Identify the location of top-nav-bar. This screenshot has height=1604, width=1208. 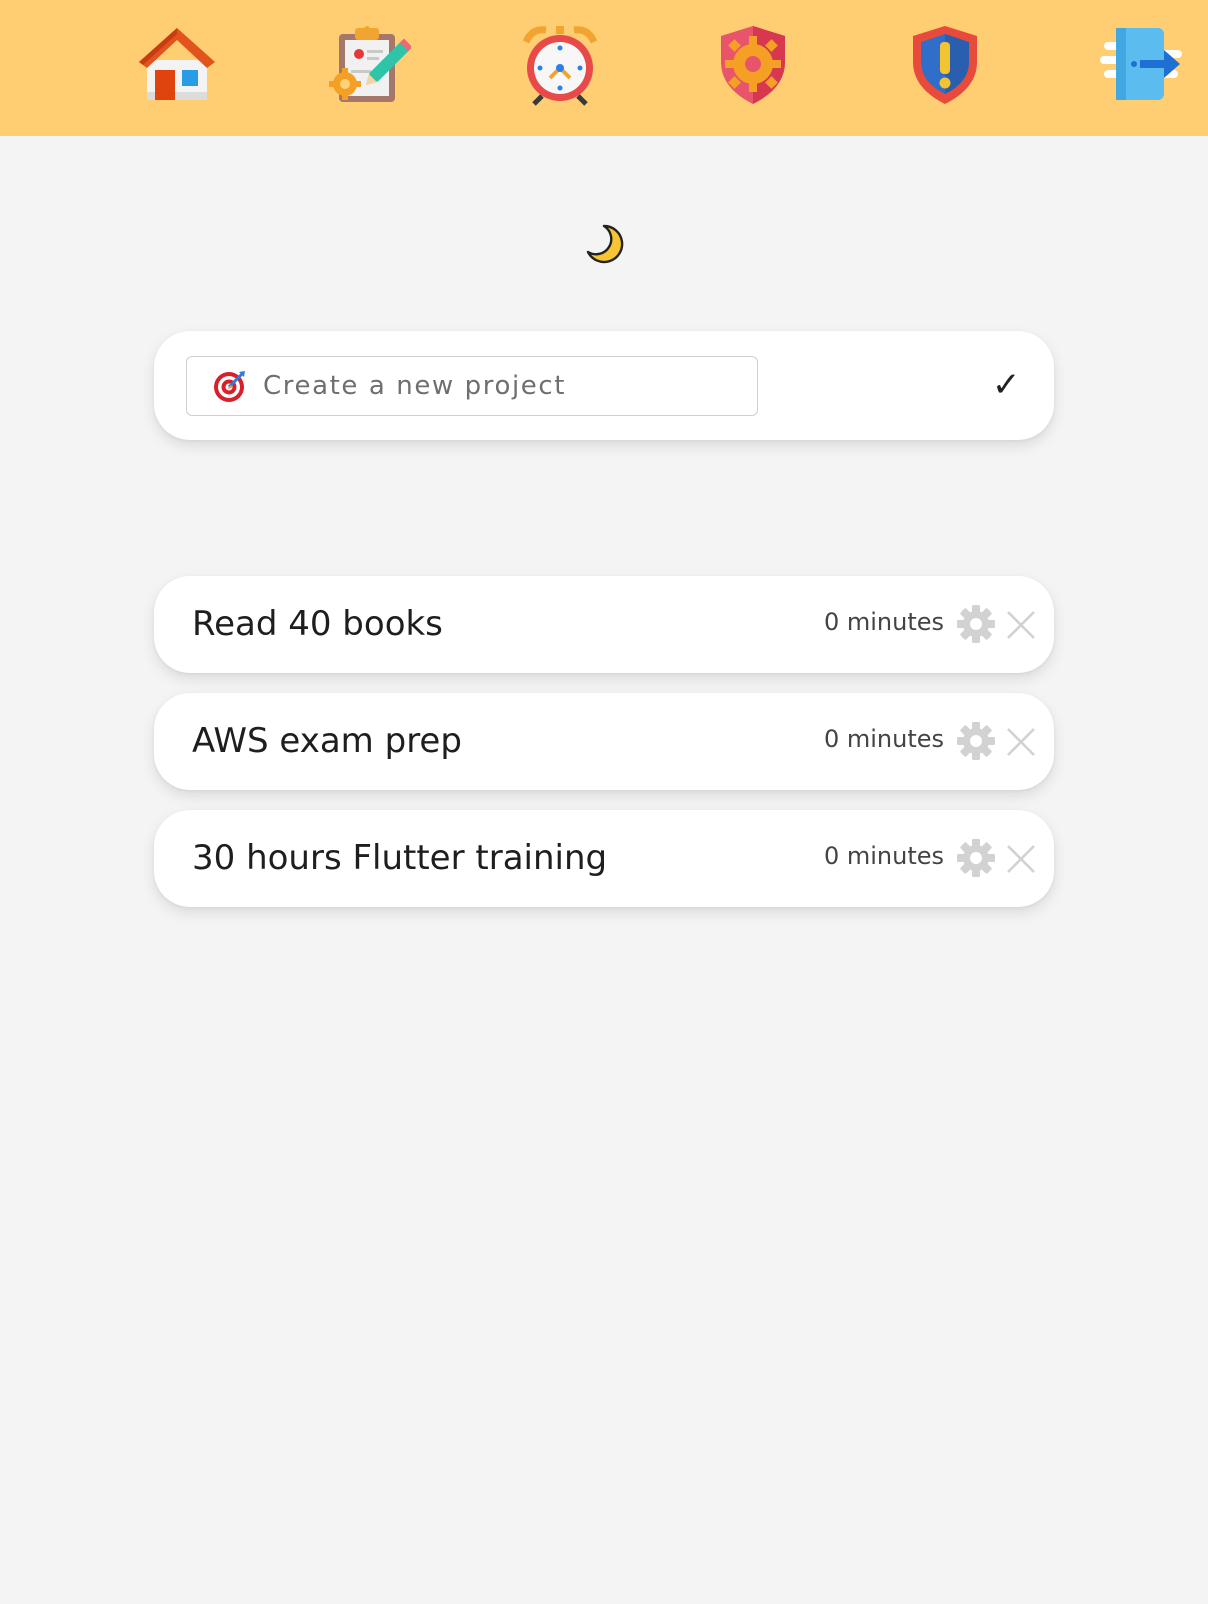
(604, 68).